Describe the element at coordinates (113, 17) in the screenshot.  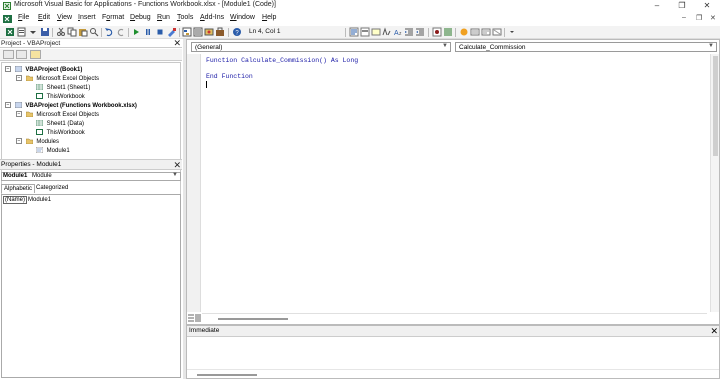
I see `menu-format: Format` at that location.